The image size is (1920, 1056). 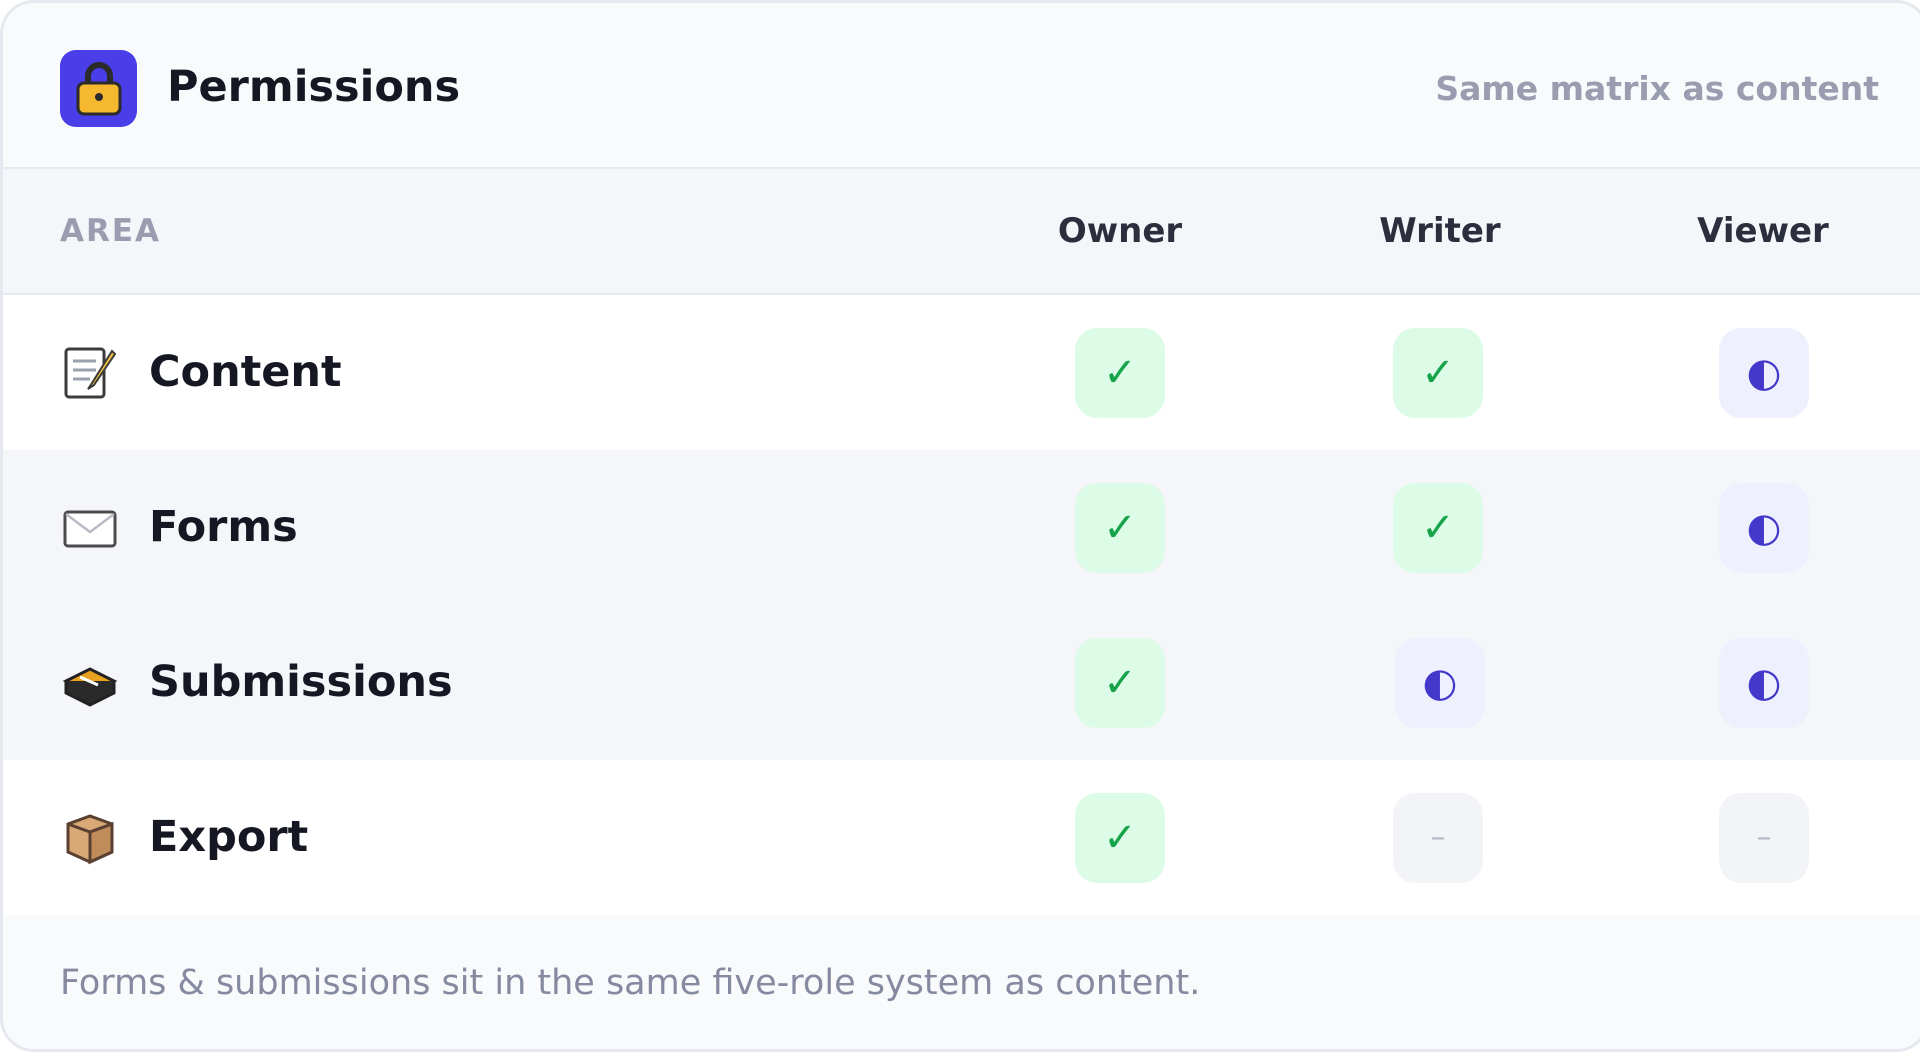 What do you see at coordinates (1120, 231) in the screenshot?
I see `owner-column-header: Owner` at bounding box center [1120, 231].